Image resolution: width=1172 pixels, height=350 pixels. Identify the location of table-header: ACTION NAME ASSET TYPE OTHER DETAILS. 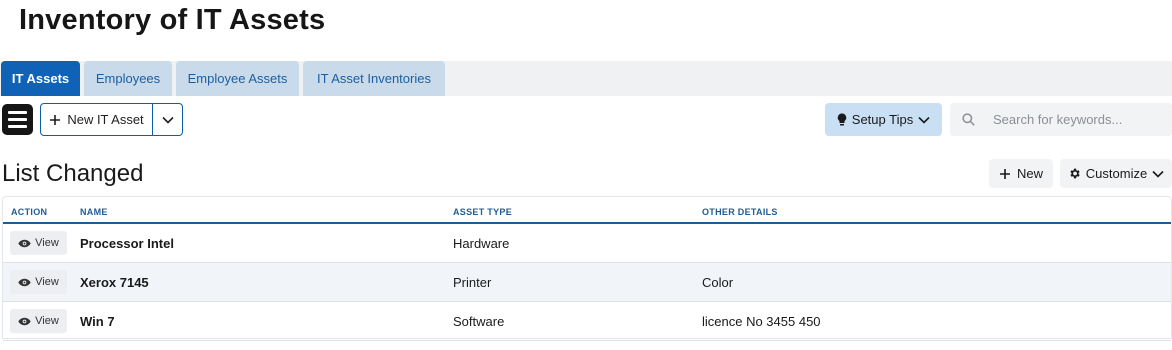
(587, 210).